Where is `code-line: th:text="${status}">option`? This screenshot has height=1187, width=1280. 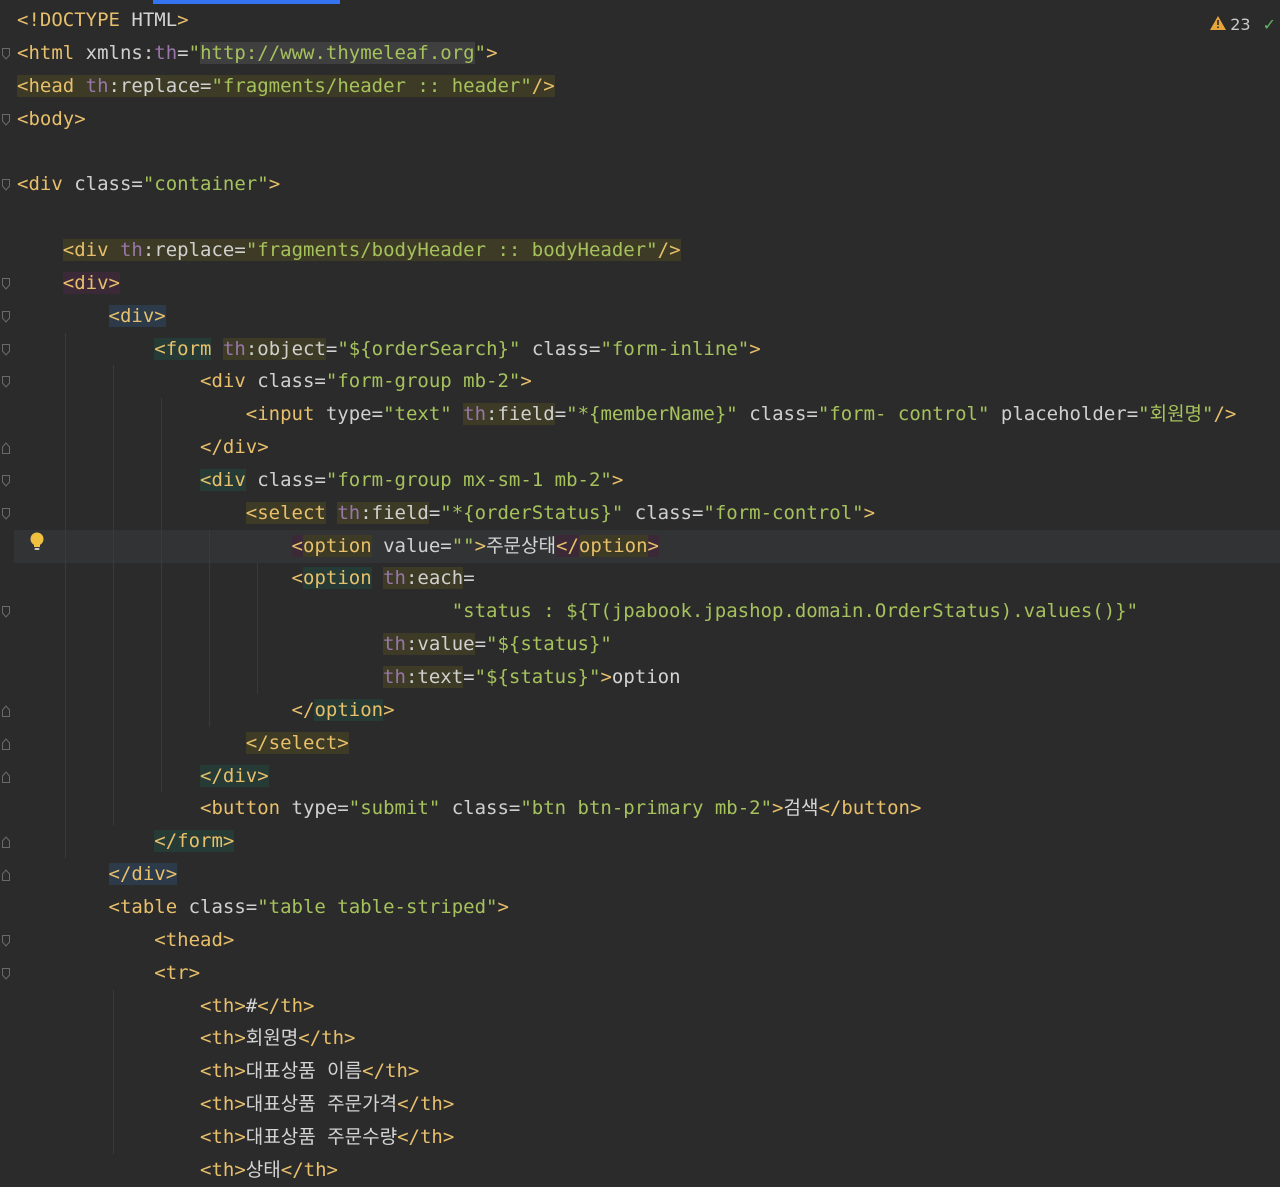 code-line: th:text="${status}">option is located at coordinates (349, 677).